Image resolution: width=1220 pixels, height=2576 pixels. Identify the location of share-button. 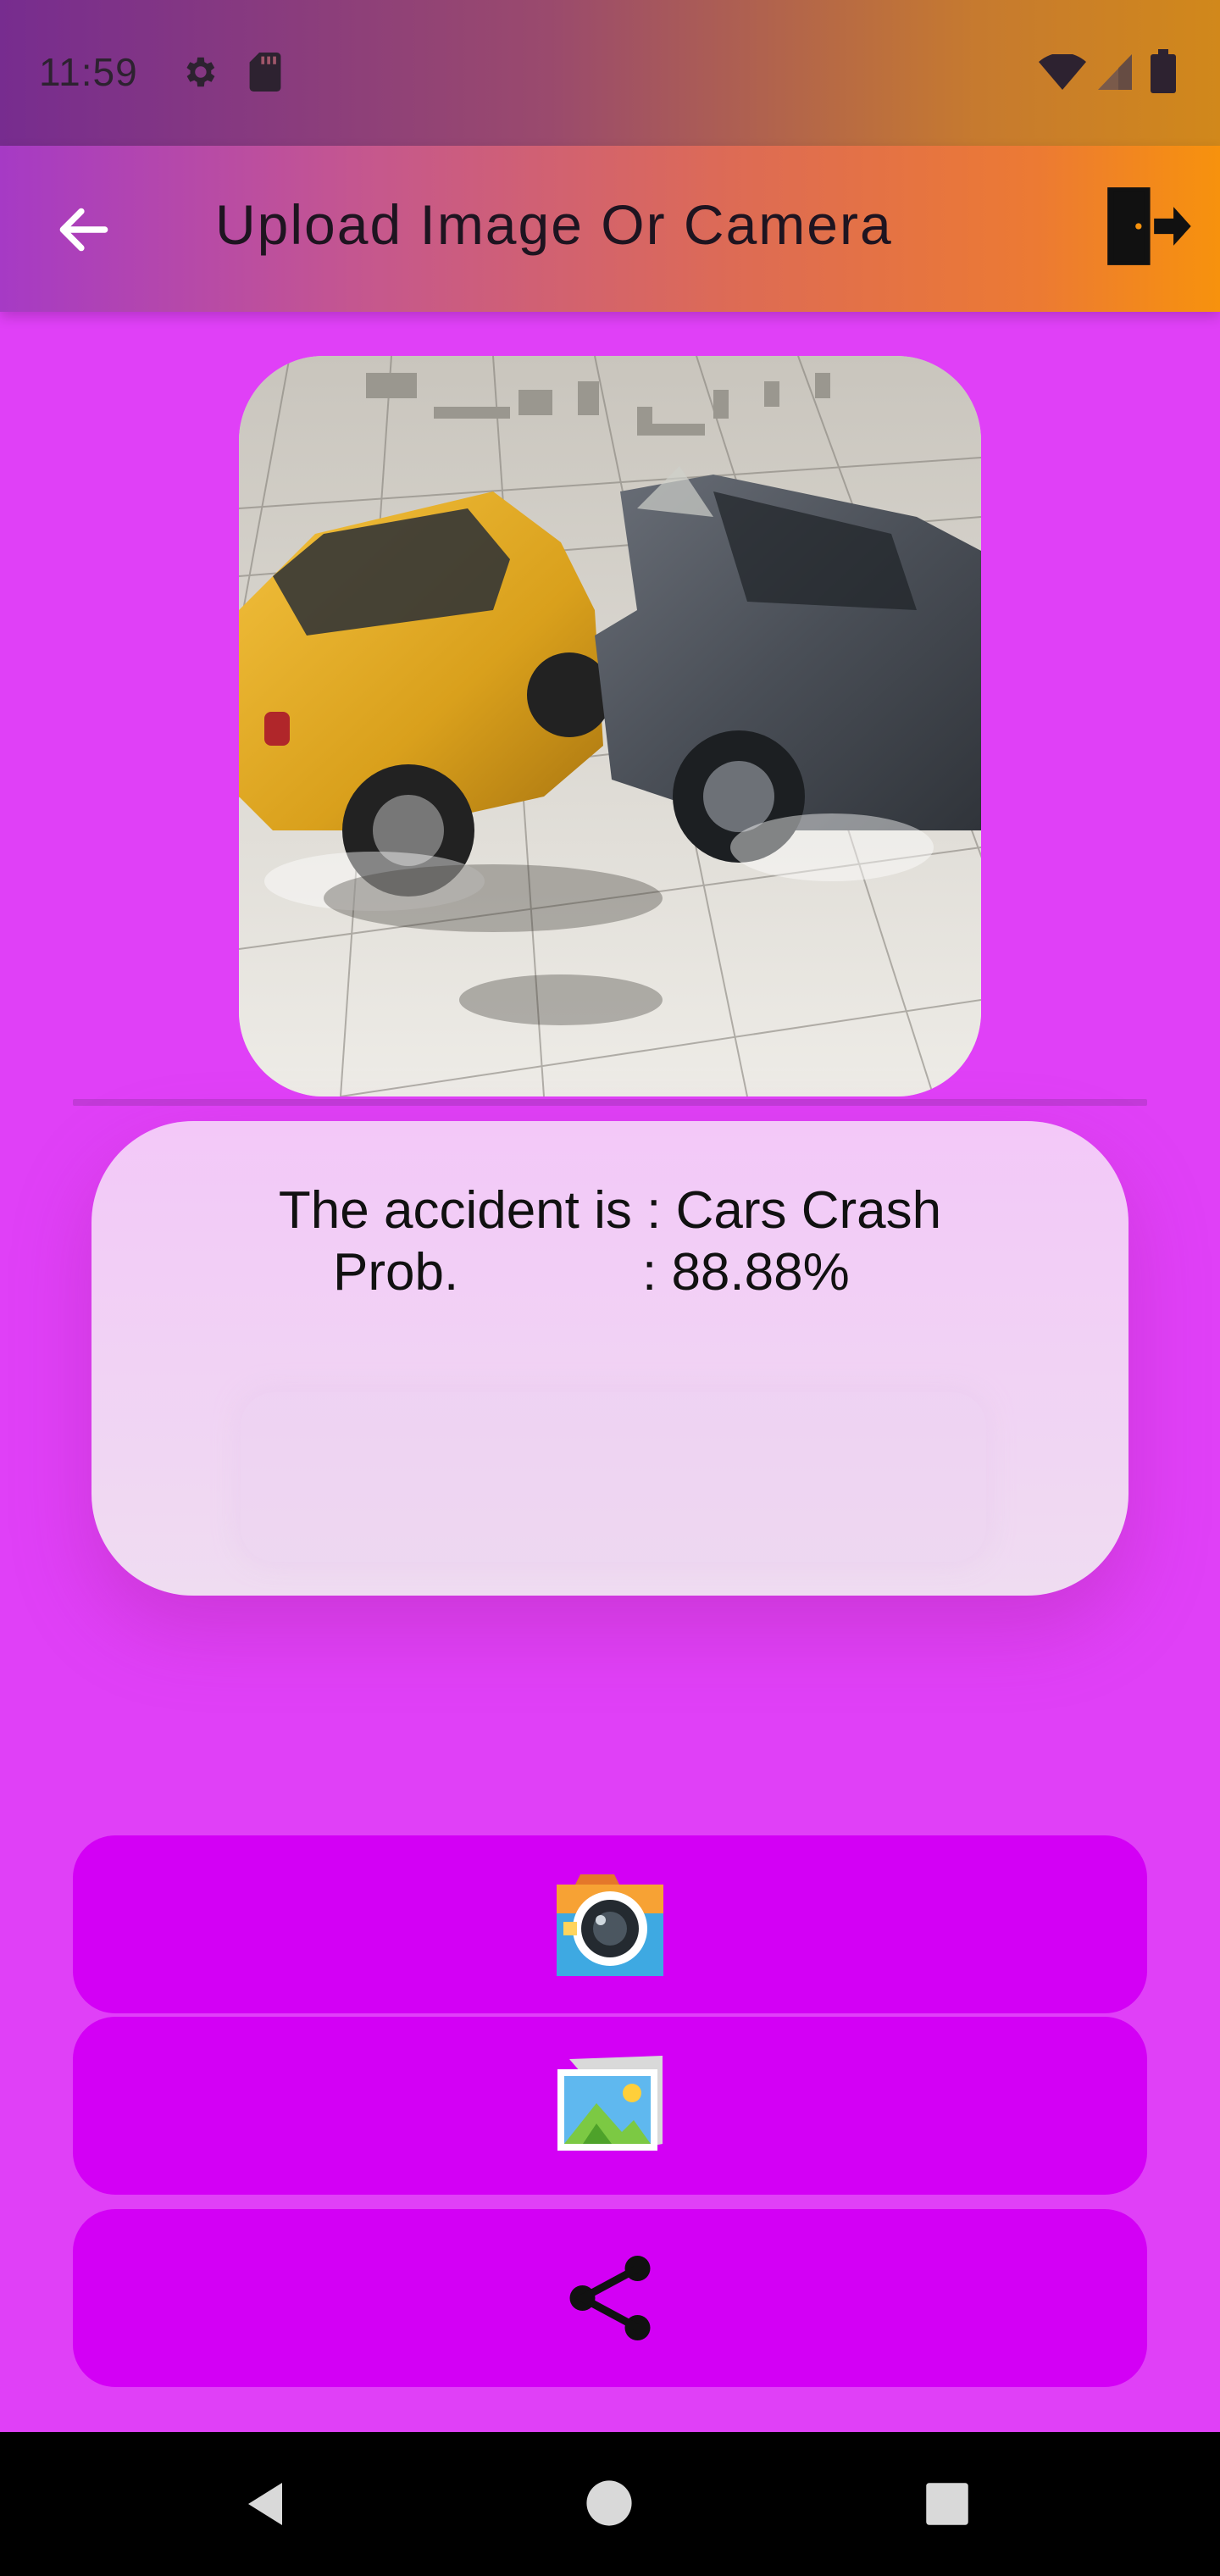
(610, 2298).